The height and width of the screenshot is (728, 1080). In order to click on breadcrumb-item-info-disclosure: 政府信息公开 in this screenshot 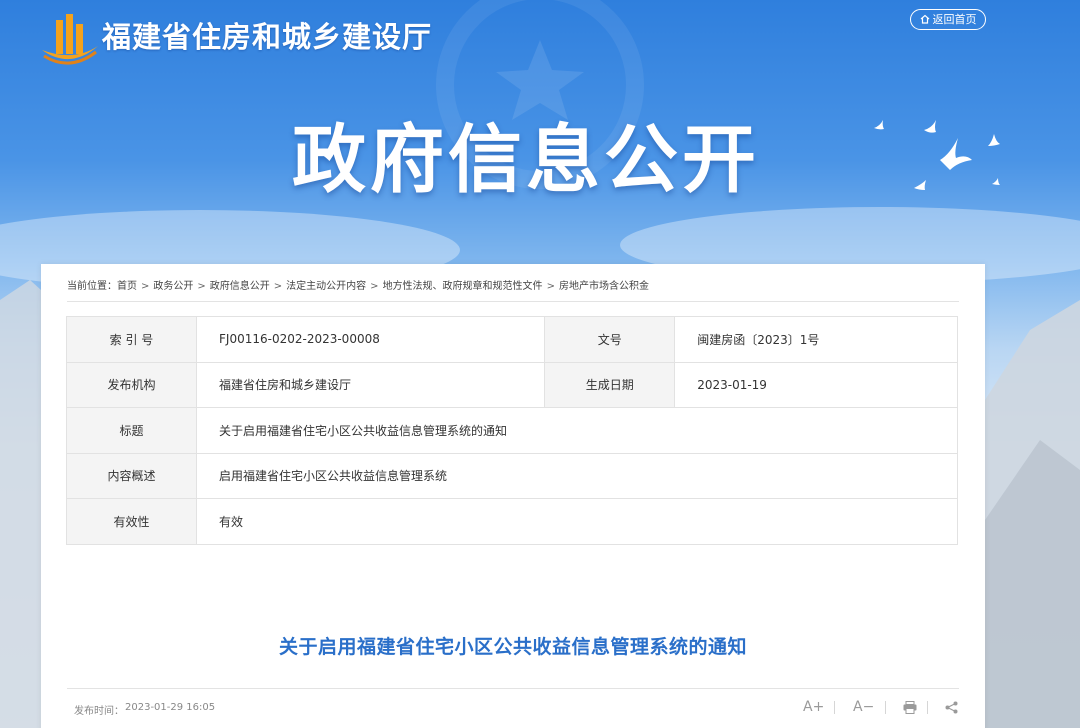, I will do `click(240, 286)`.